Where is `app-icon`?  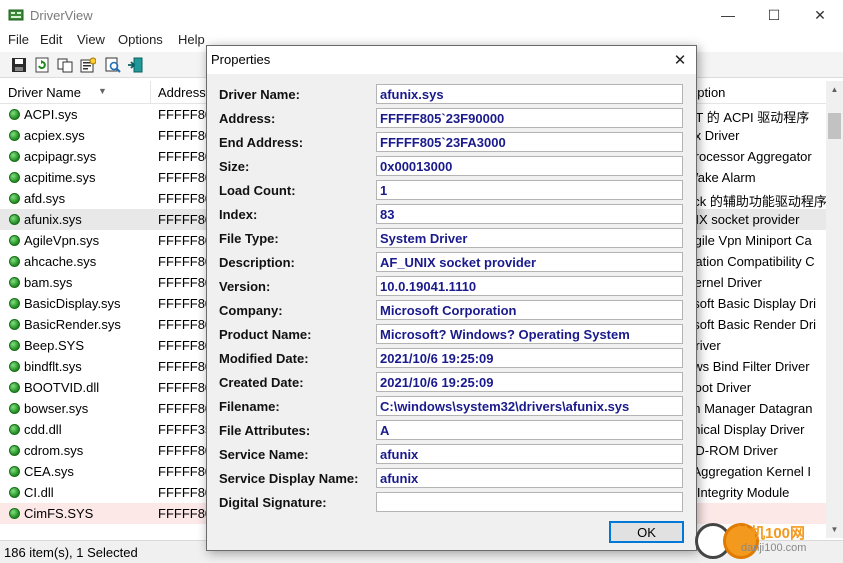 app-icon is located at coordinates (16, 15).